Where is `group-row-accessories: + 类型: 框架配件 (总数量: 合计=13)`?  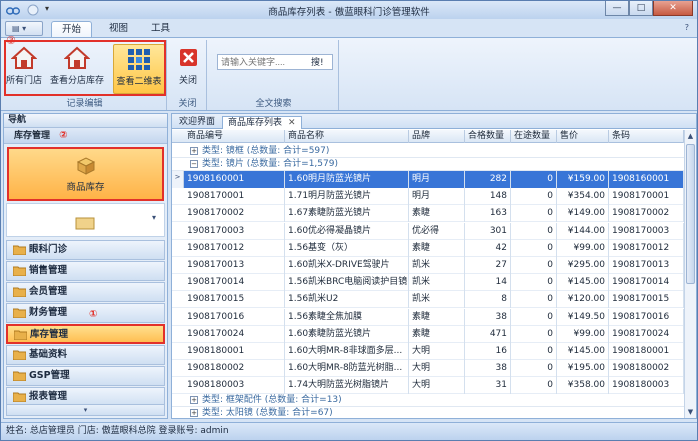 group-row-accessories: + 类型: 框架配件 (总数量: 合计=13) is located at coordinates (428, 400).